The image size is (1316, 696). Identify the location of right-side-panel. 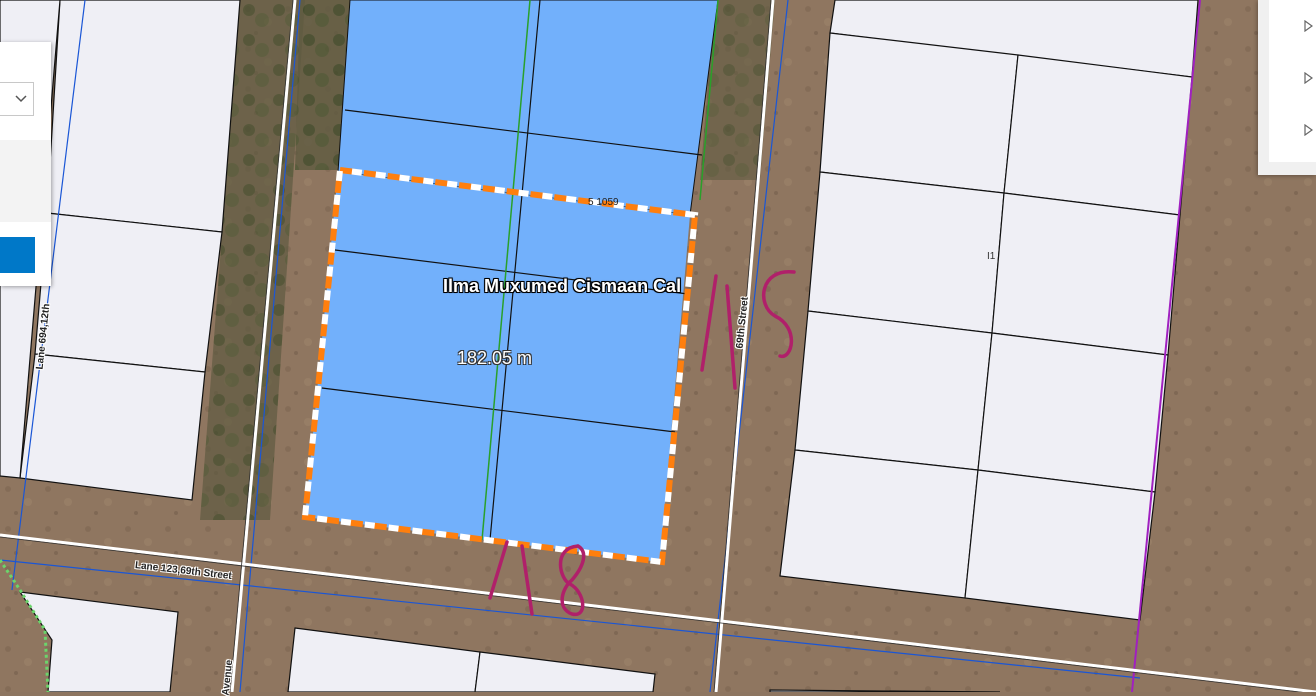
(1287, 87).